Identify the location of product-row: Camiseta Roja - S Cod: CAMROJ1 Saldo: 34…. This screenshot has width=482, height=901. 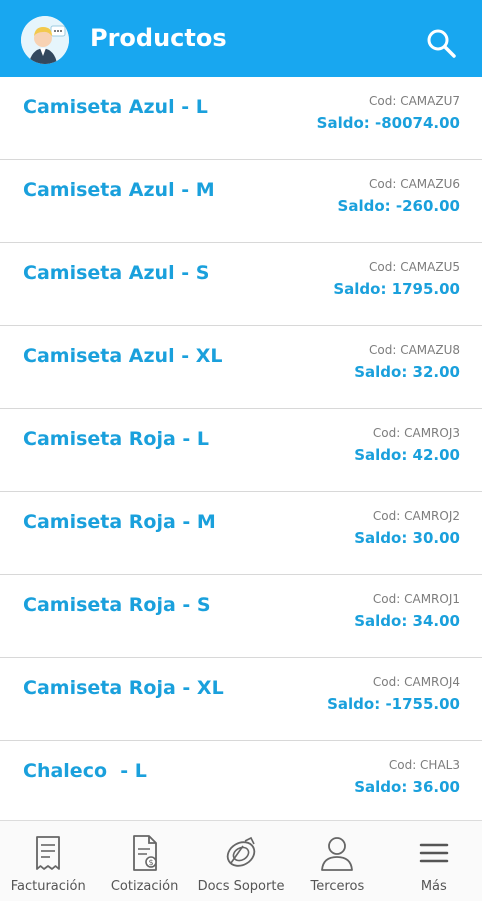
(241, 616).